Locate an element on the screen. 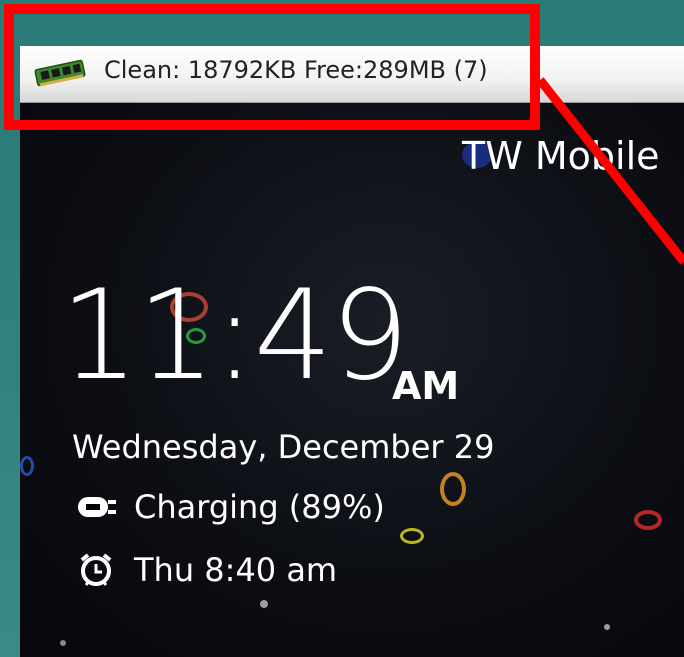 Image resolution: width=684 pixels, height=657 pixels. charging-plug-icon is located at coordinates (97, 507).